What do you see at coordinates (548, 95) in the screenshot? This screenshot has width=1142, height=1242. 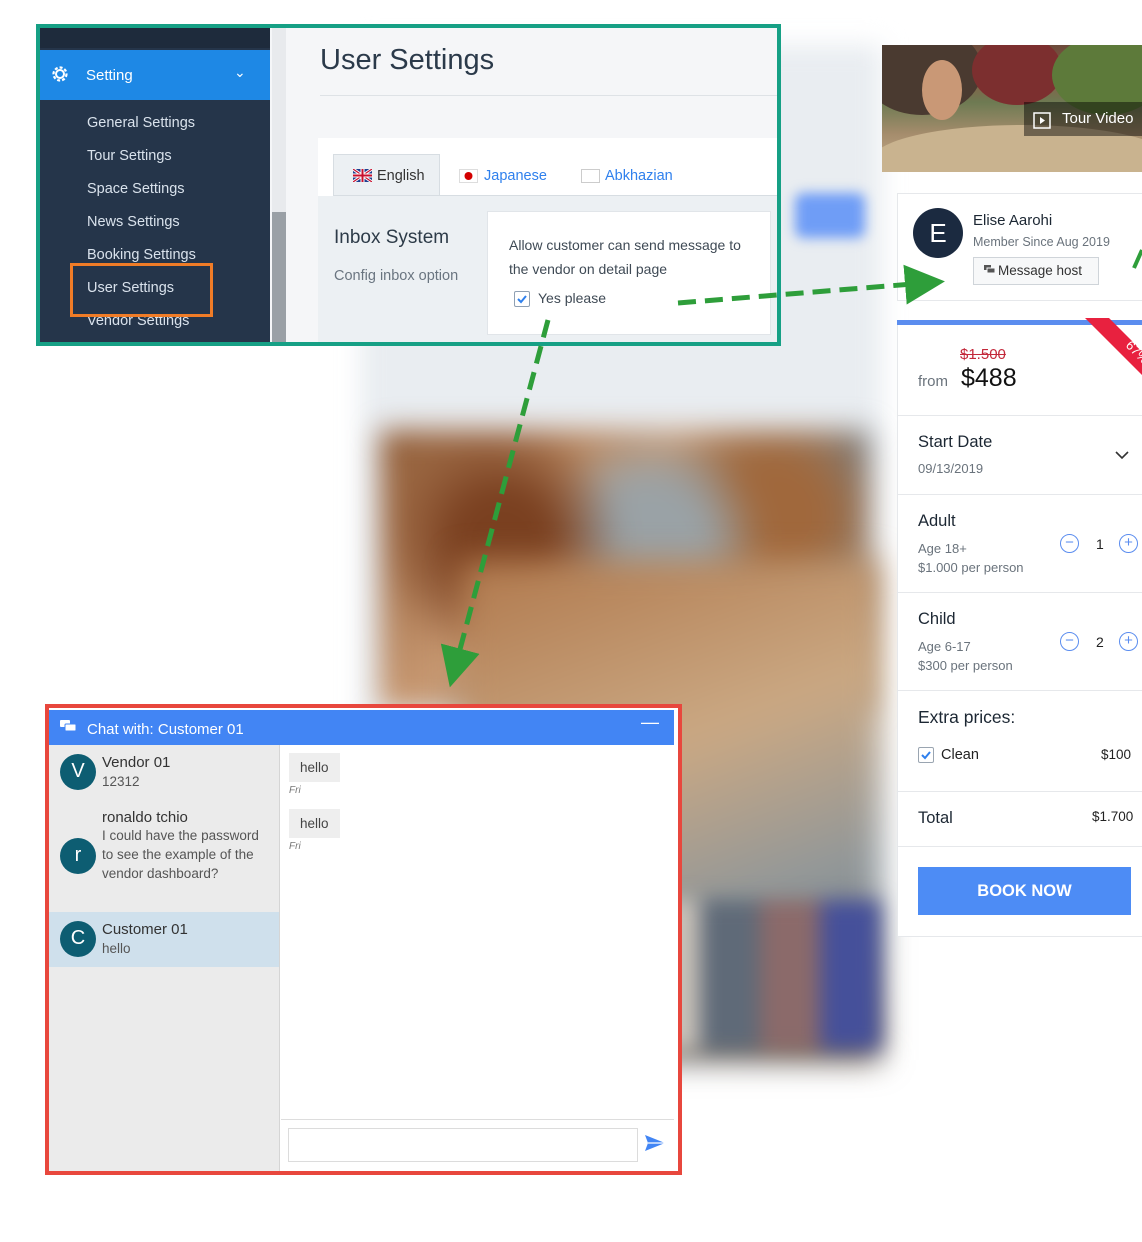 I see `title-divider` at bounding box center [548, 95].